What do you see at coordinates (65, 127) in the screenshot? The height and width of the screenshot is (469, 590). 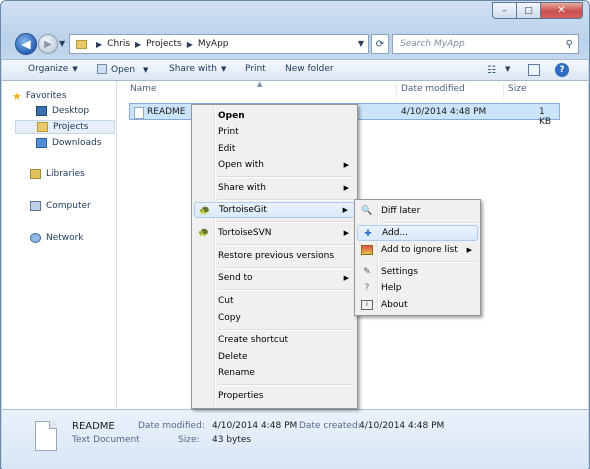 I see `nav-projects: Projects` at bounding box center [65, 127].